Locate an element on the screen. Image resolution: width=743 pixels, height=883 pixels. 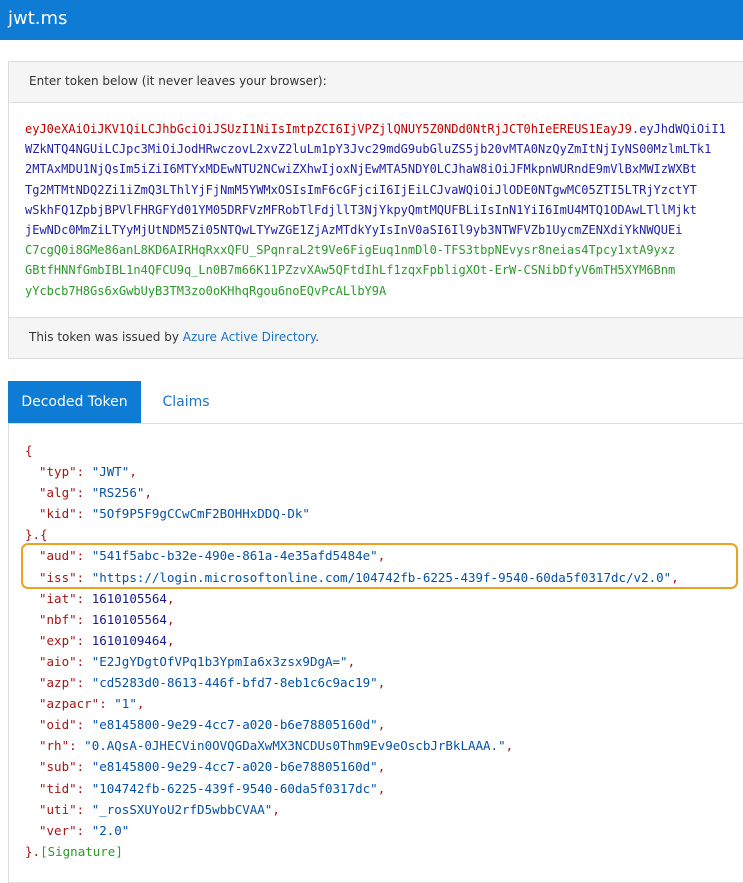
app-header: jwt.ms is located at coordinates (371, 20).